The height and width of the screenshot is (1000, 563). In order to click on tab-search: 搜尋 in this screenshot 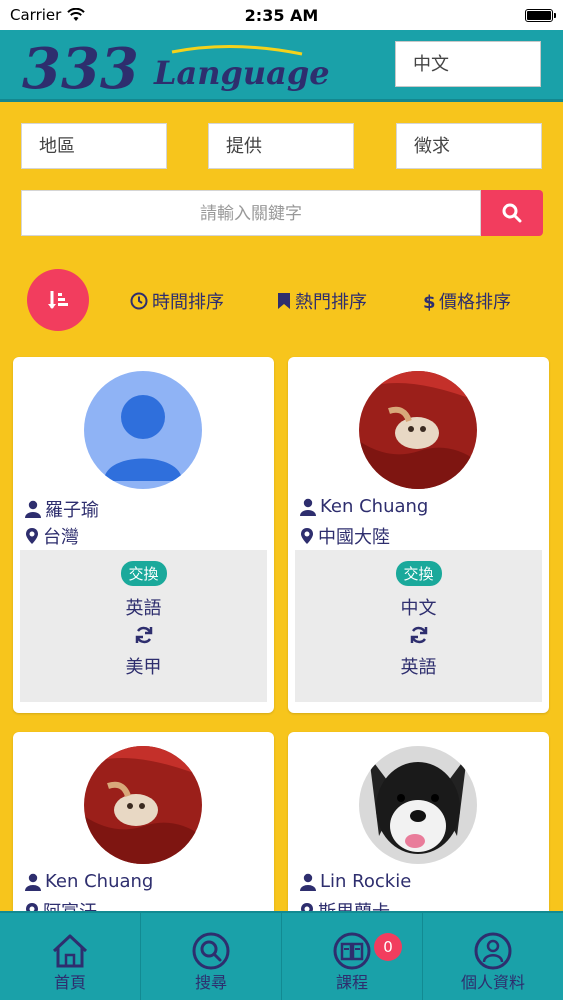, I will do `click(211, 956)`.